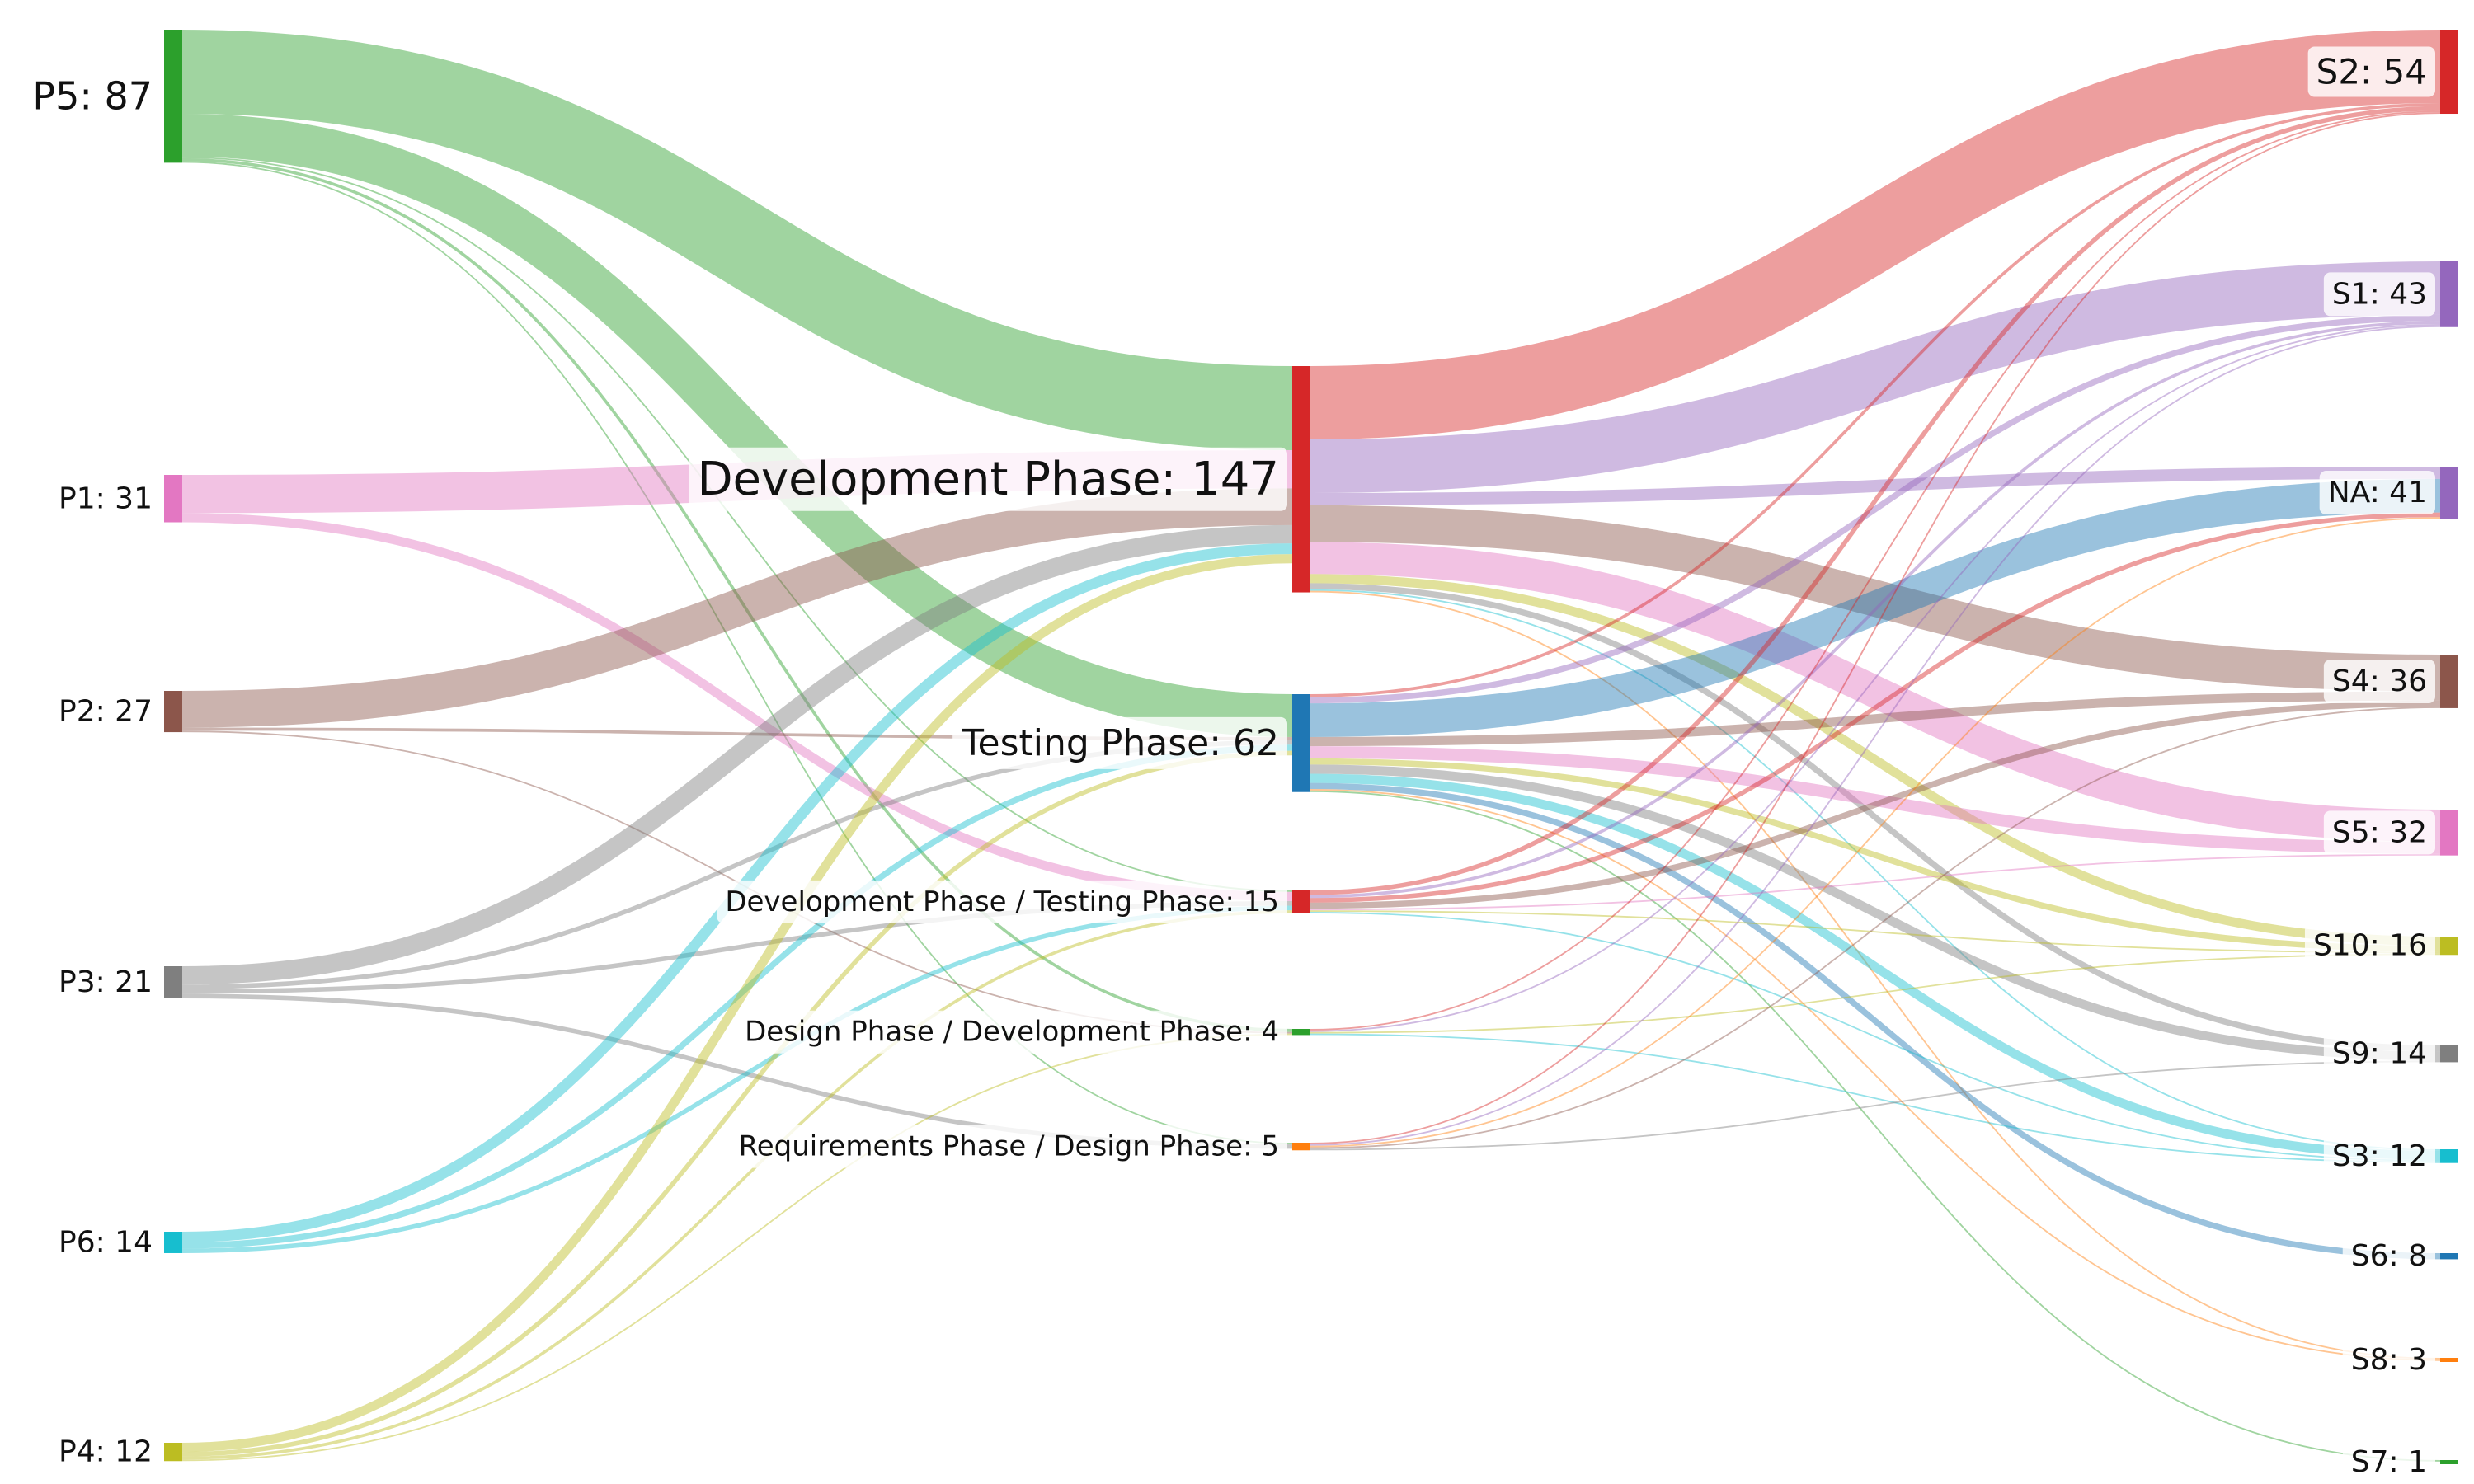 This screenshot has height=1484, width=2474. I want to click on node-label-text-p5: P5: 87, so click(92, 96).